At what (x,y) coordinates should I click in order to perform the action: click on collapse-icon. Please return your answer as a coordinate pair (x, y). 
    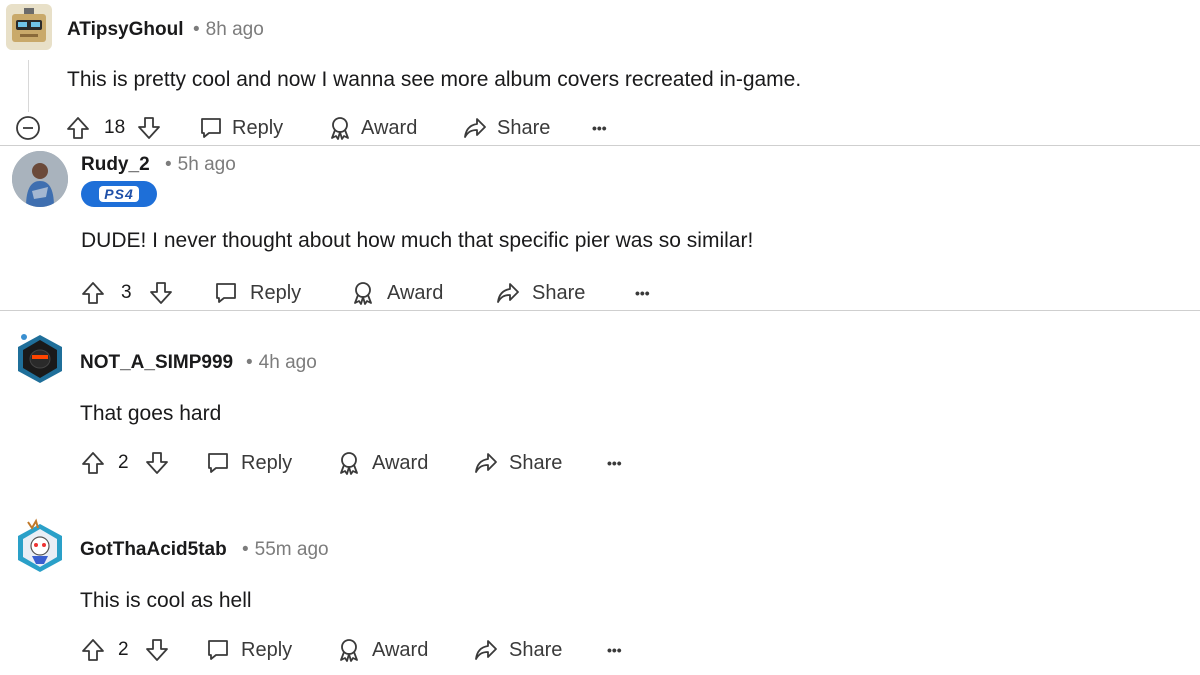
    Looking at the image, I should click on (28, 128).